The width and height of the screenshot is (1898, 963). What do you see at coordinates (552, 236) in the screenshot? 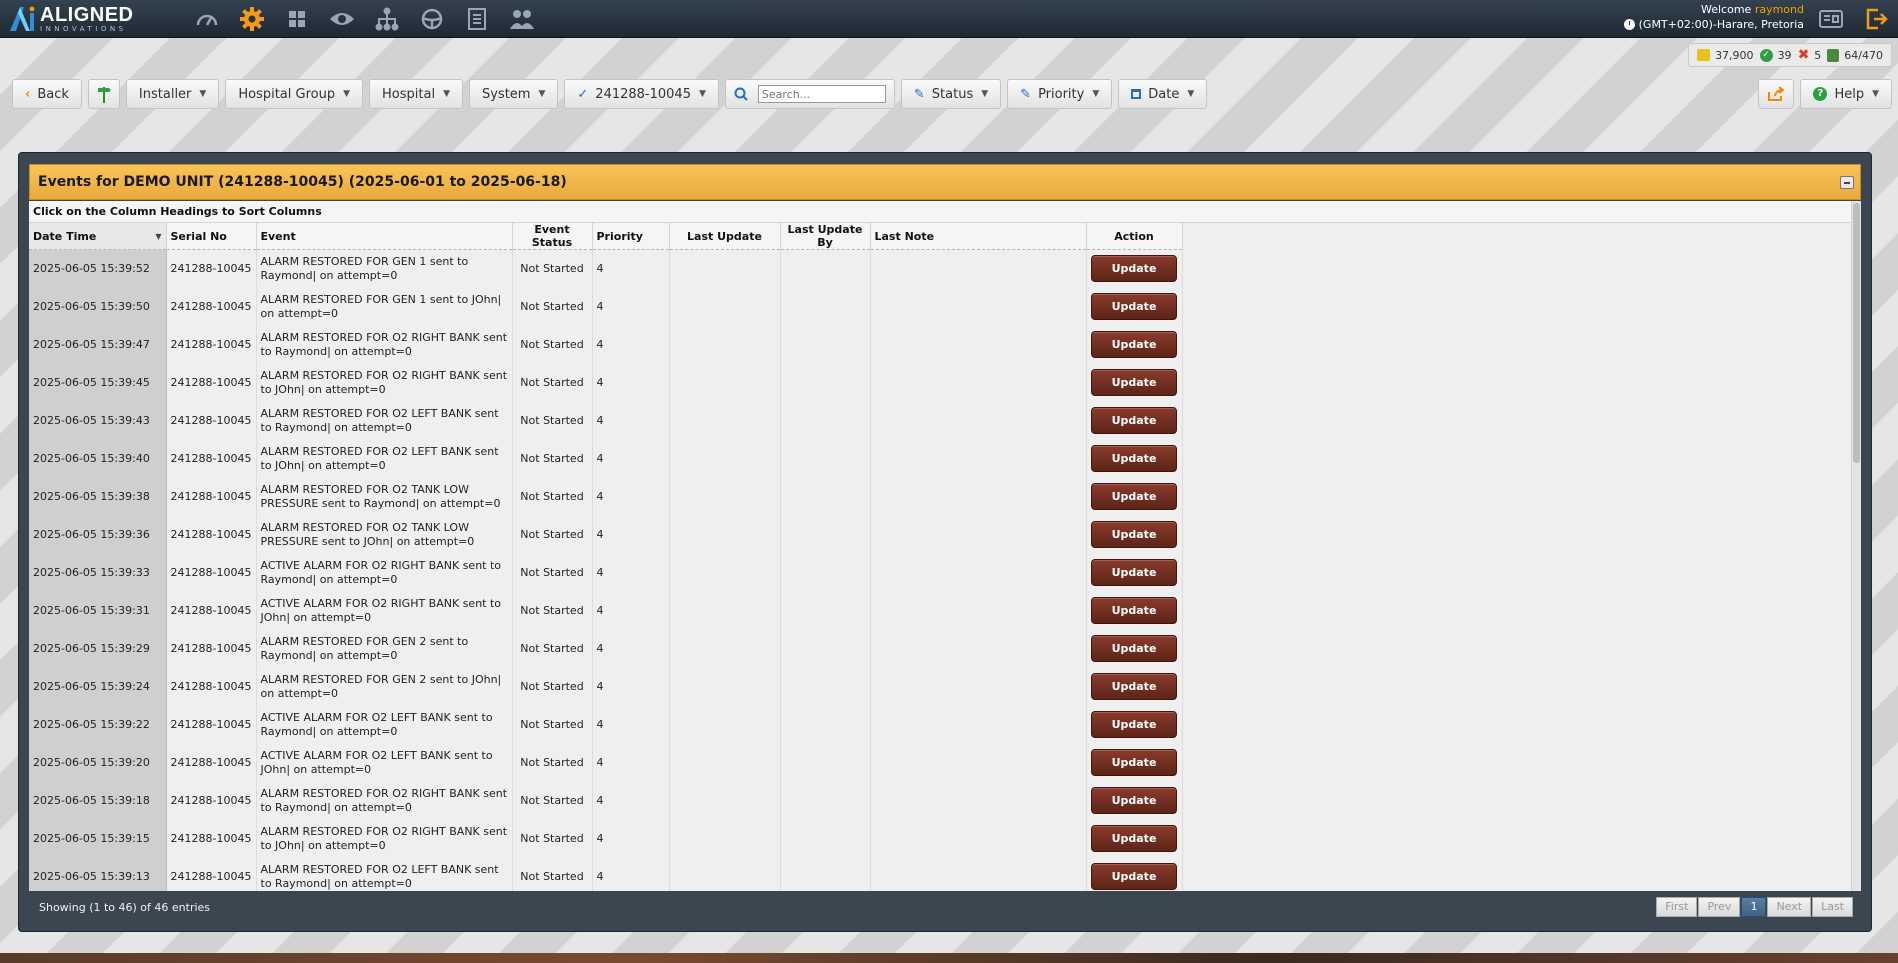
I see `col-event-status: Event Status` at bounding box center [552, 236].